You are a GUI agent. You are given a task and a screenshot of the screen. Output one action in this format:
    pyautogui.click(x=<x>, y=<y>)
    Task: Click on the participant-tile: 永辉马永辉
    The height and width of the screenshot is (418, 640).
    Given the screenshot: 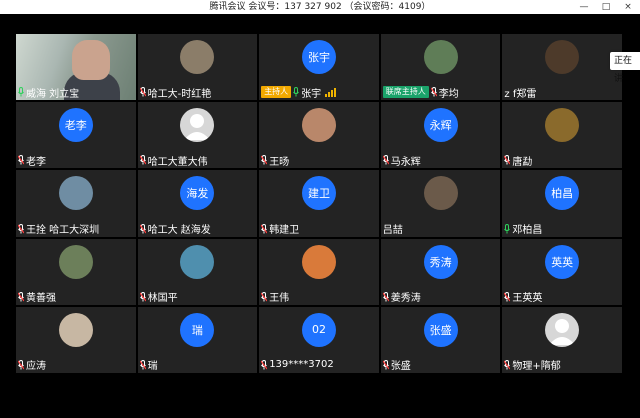 What is the action you would take?
    pyautogui.click(x=440, y=135)
    